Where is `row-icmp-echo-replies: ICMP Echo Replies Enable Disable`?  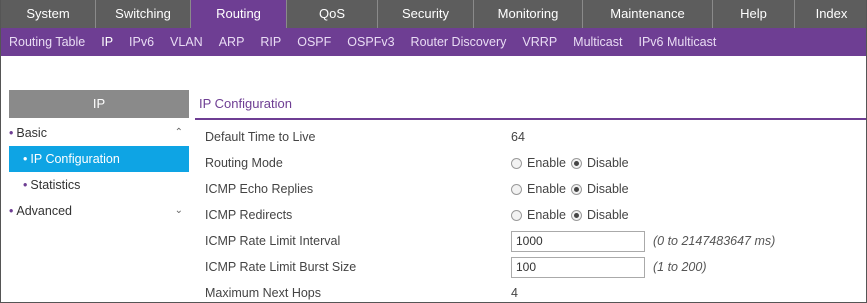
row-icmp-echo-replies: ICMP Echo Replies Enable Disable is located at coordinates (532, 189).